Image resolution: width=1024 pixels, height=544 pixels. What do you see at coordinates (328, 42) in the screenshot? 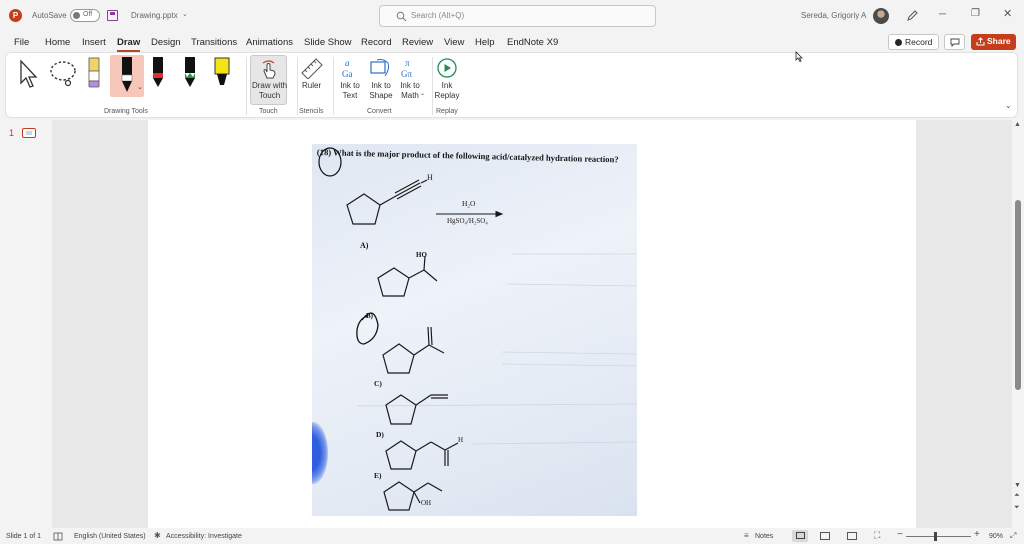
I see `tab-slide-show: Slide Show` at bounding box center [328, 42].